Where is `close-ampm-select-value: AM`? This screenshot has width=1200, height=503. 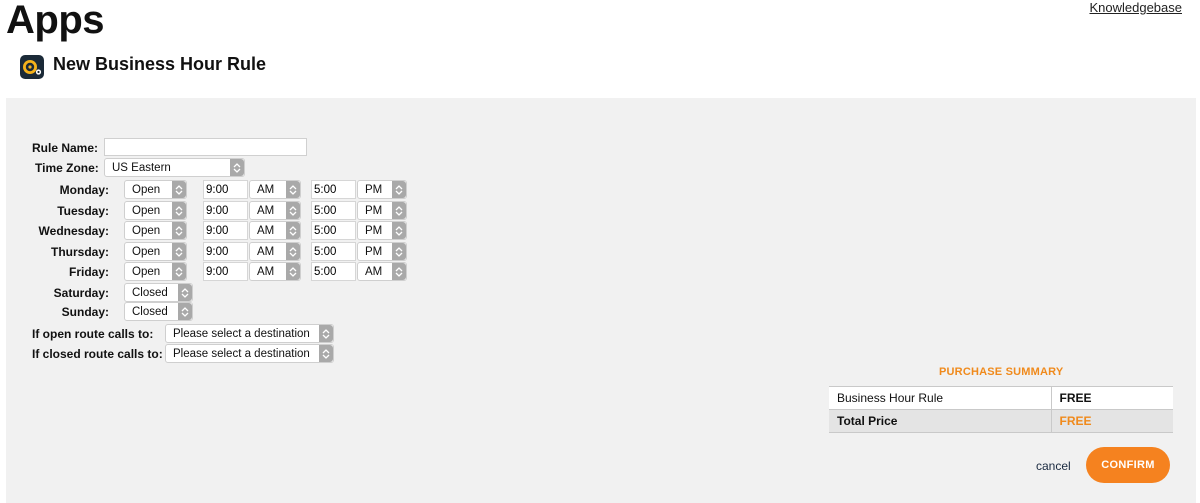
close-ampm-select-value: AM is located at coordinates (374, 271).